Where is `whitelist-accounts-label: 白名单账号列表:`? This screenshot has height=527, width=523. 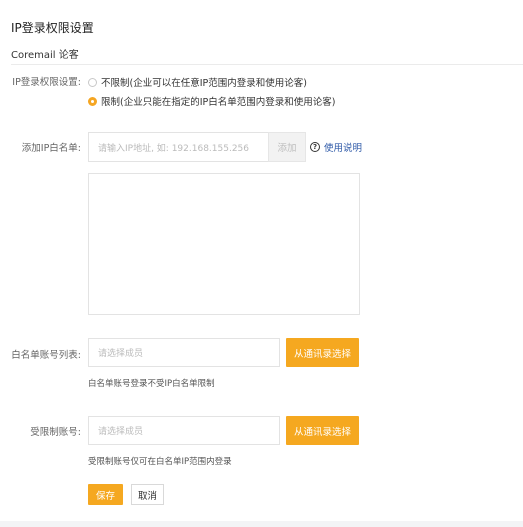 whitelist-accounts-label: 白名单账号列表: is located at coordinates (46, 355).